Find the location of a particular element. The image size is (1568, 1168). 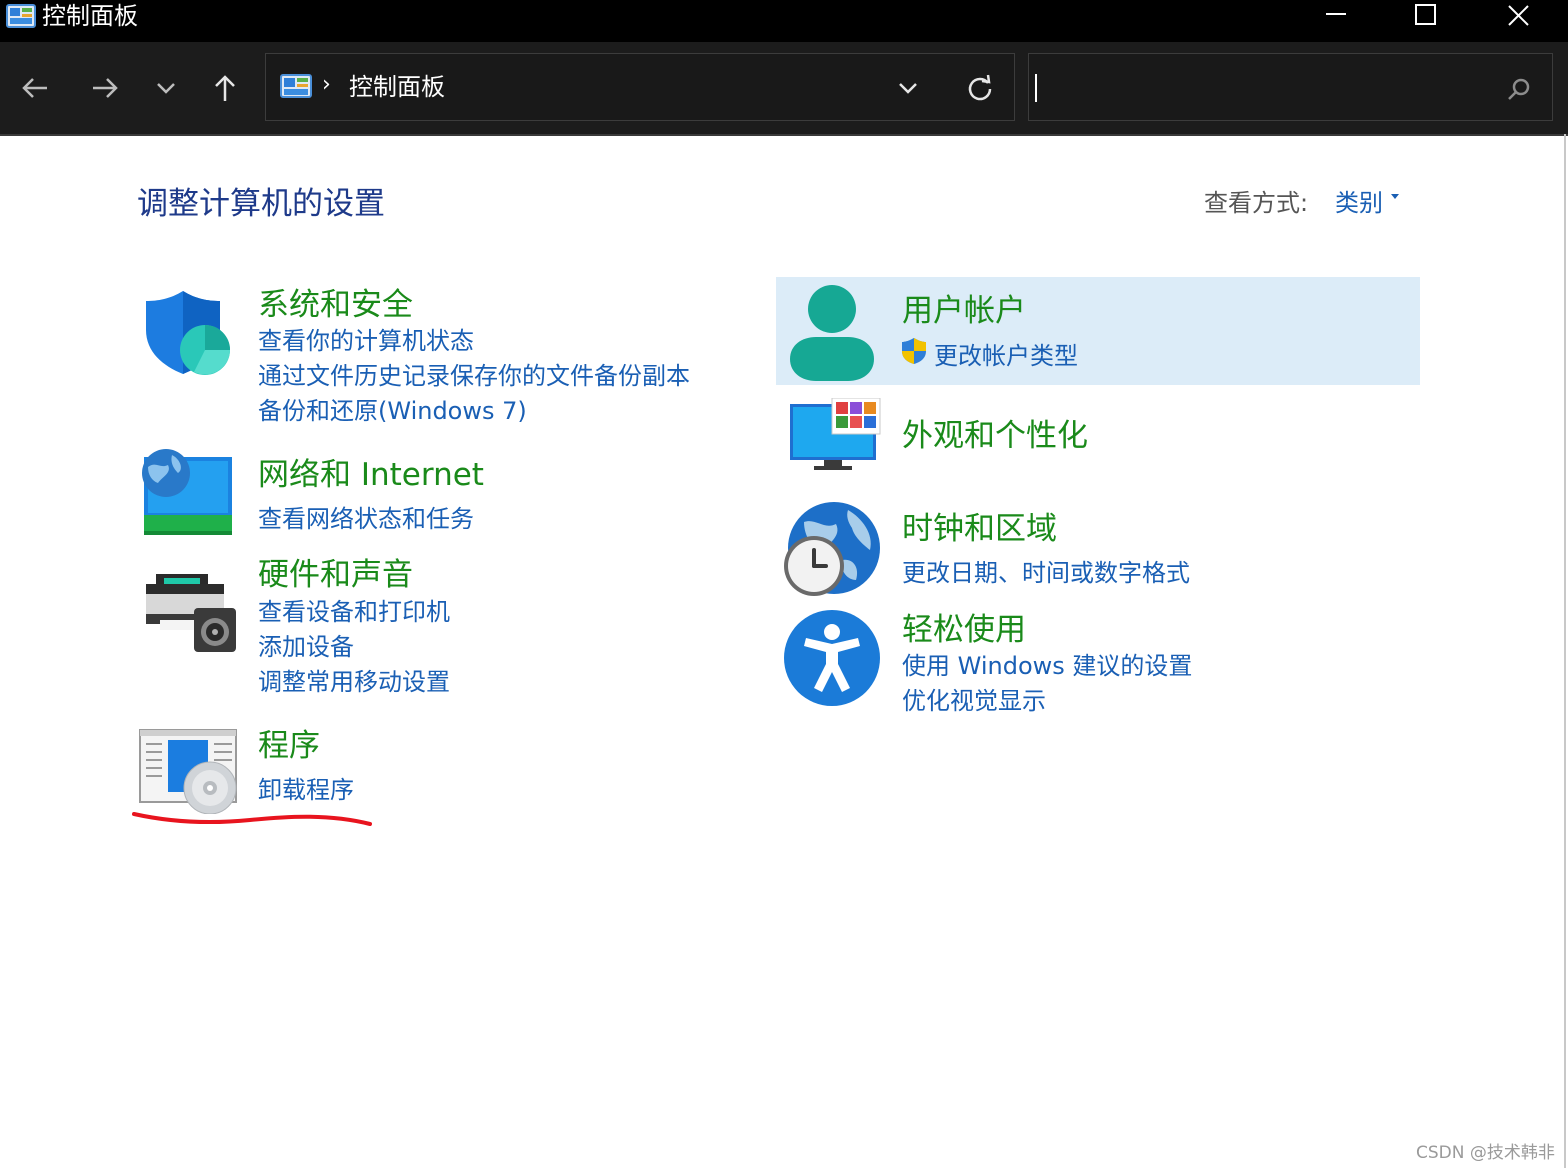

minimize-icon is located at coordinates (1336, 14).